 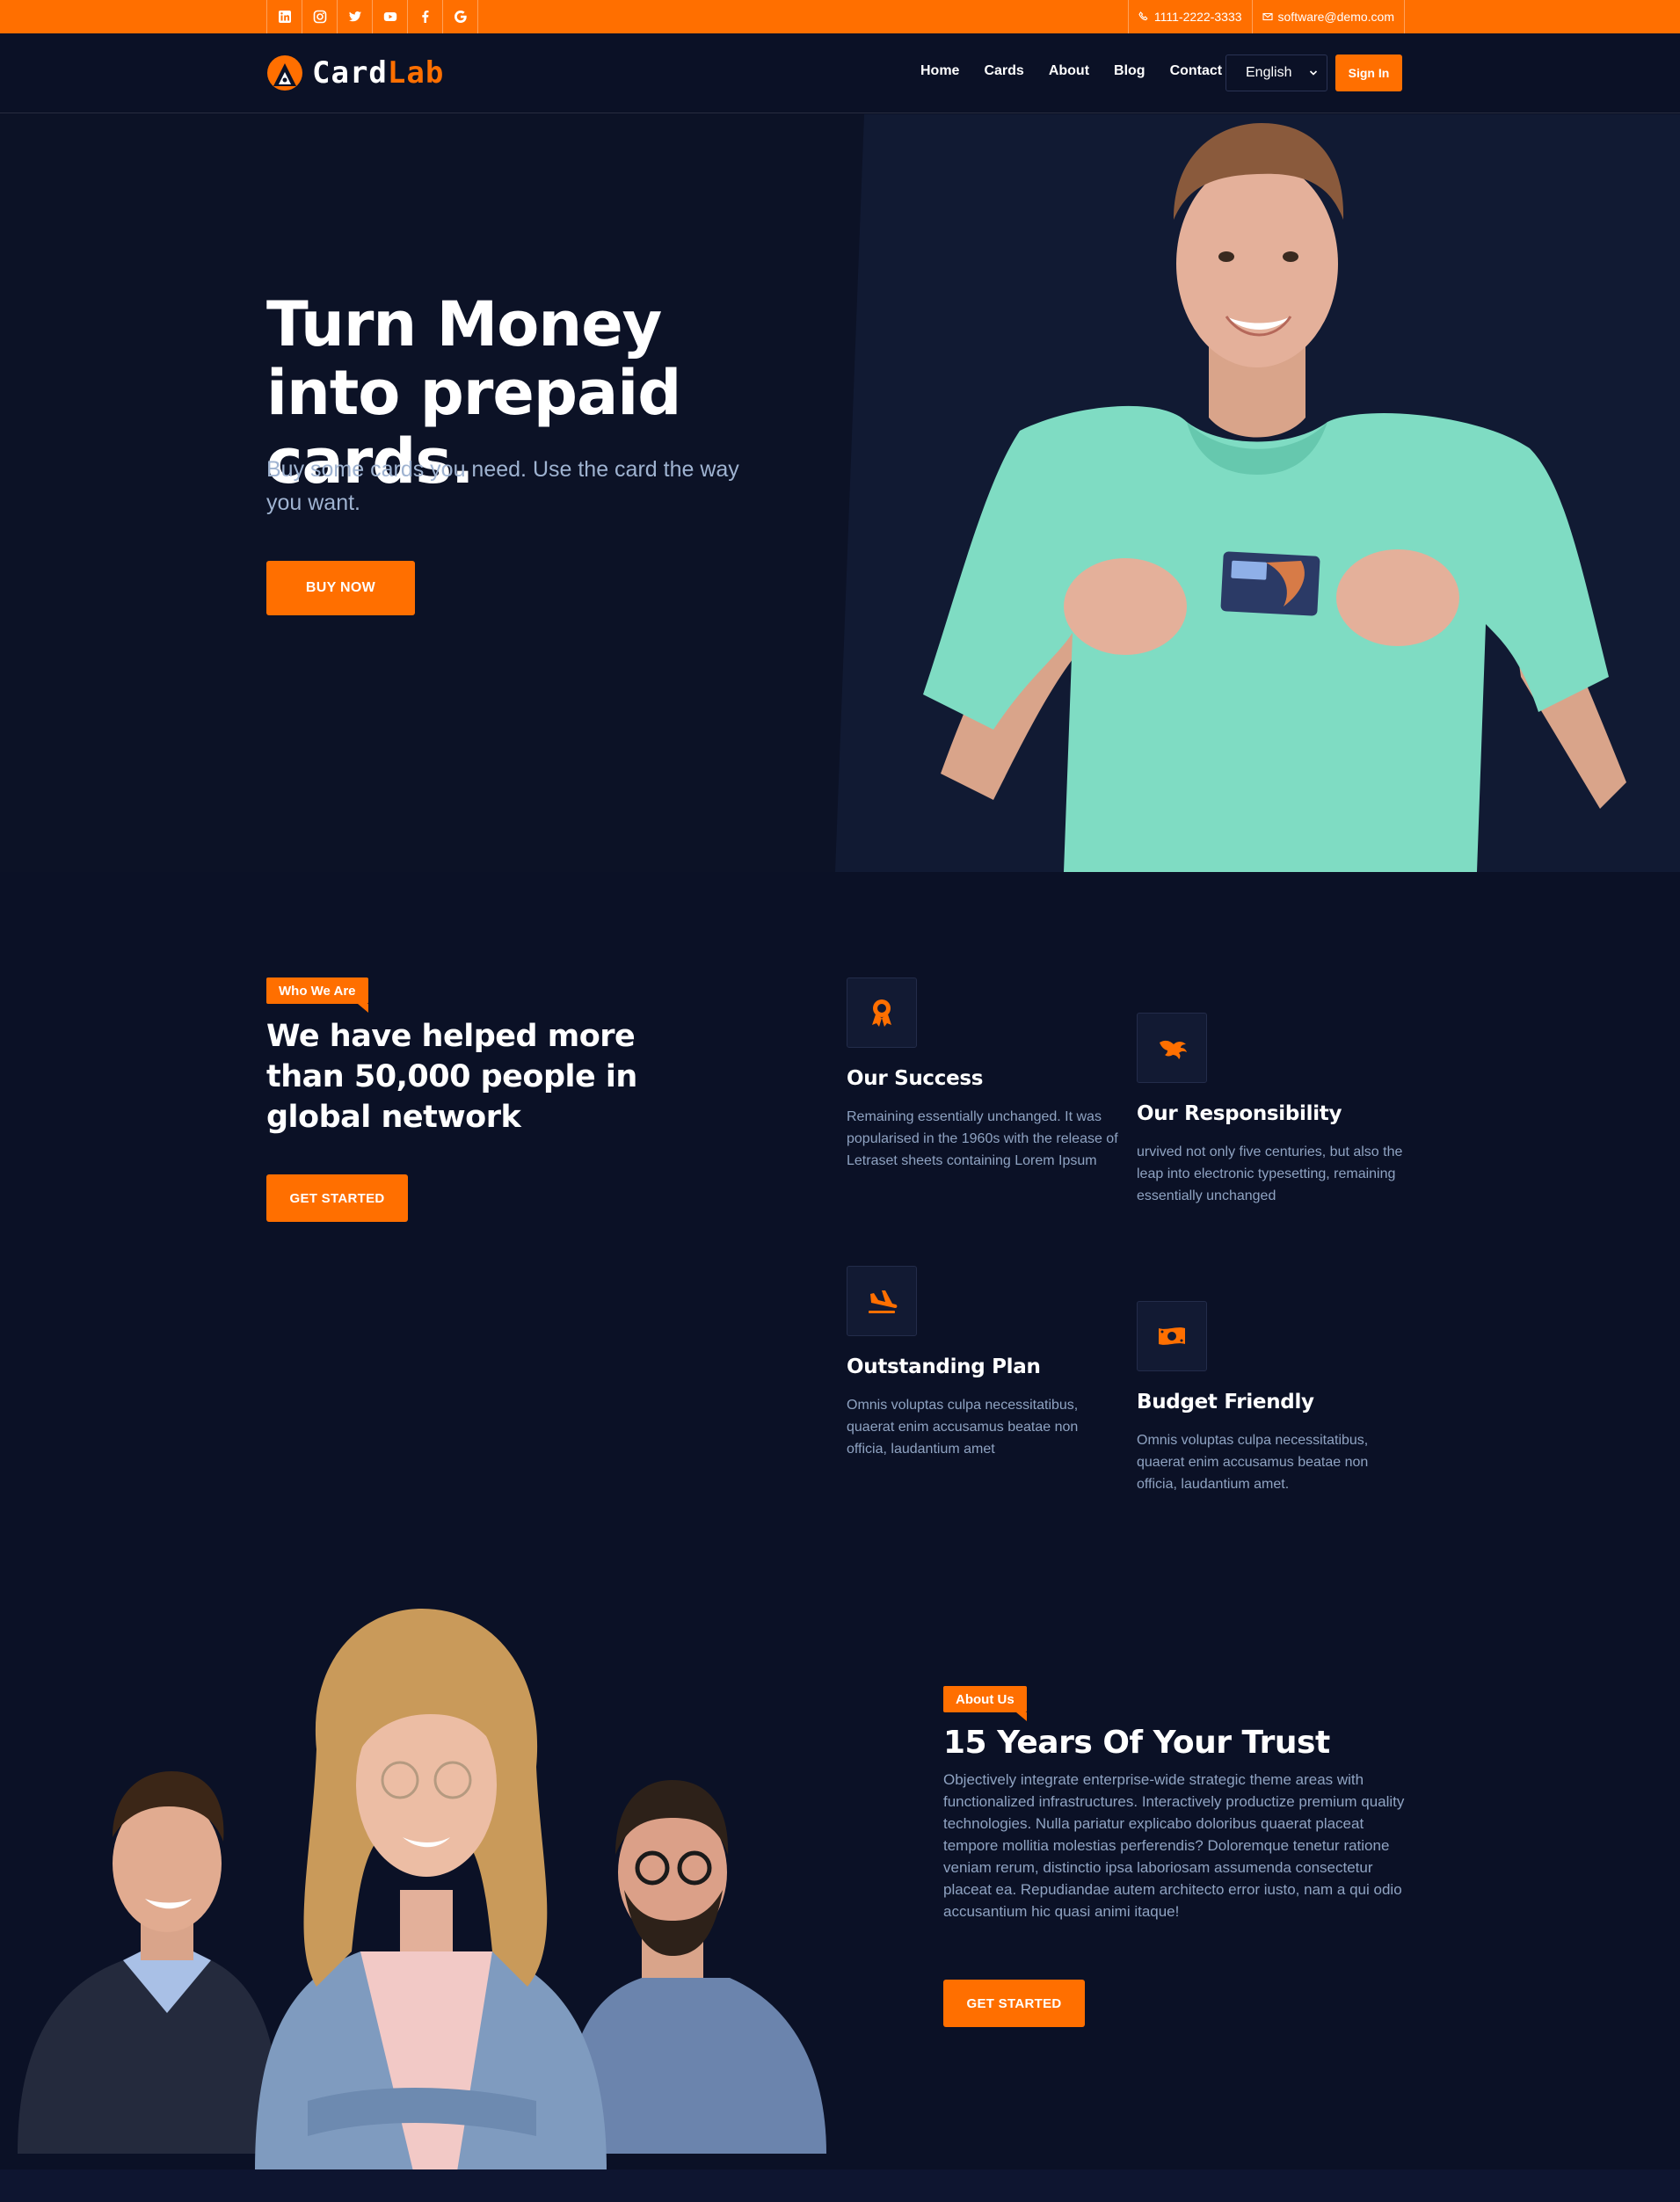 I want to click on logo-icon, so click(x=284, y=73).